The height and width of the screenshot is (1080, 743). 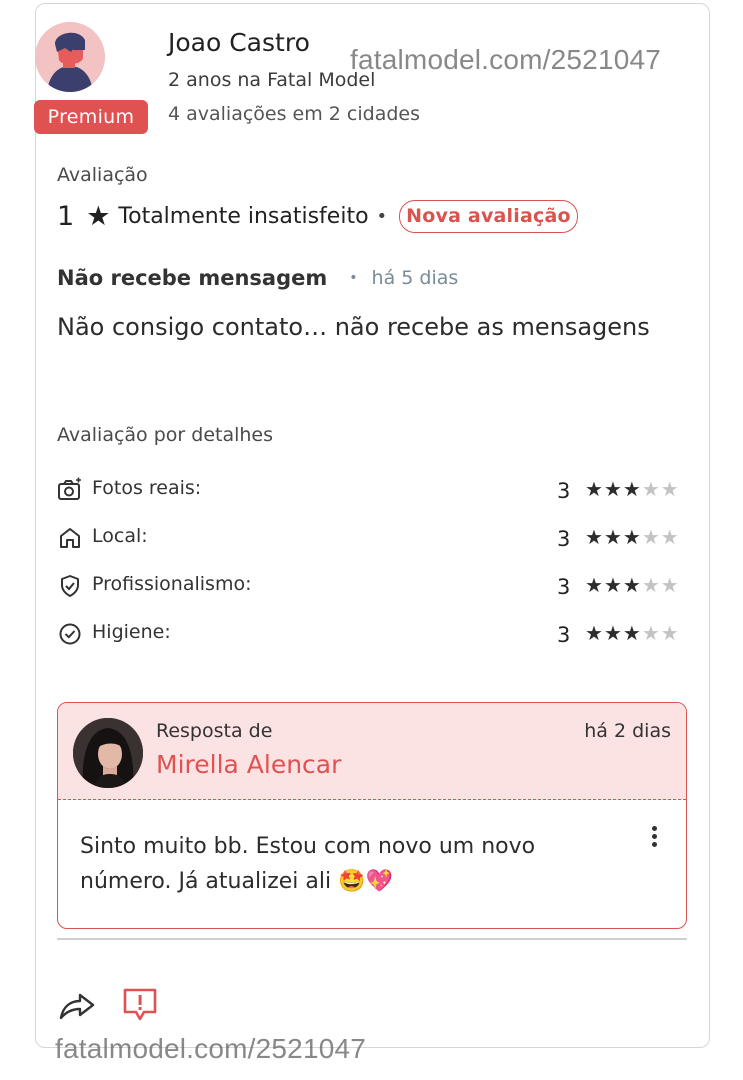 What do you see at coordinates (140, 1005) in the screenshot?
I see `report-alert-icon` at bounding box center [140, 1005].